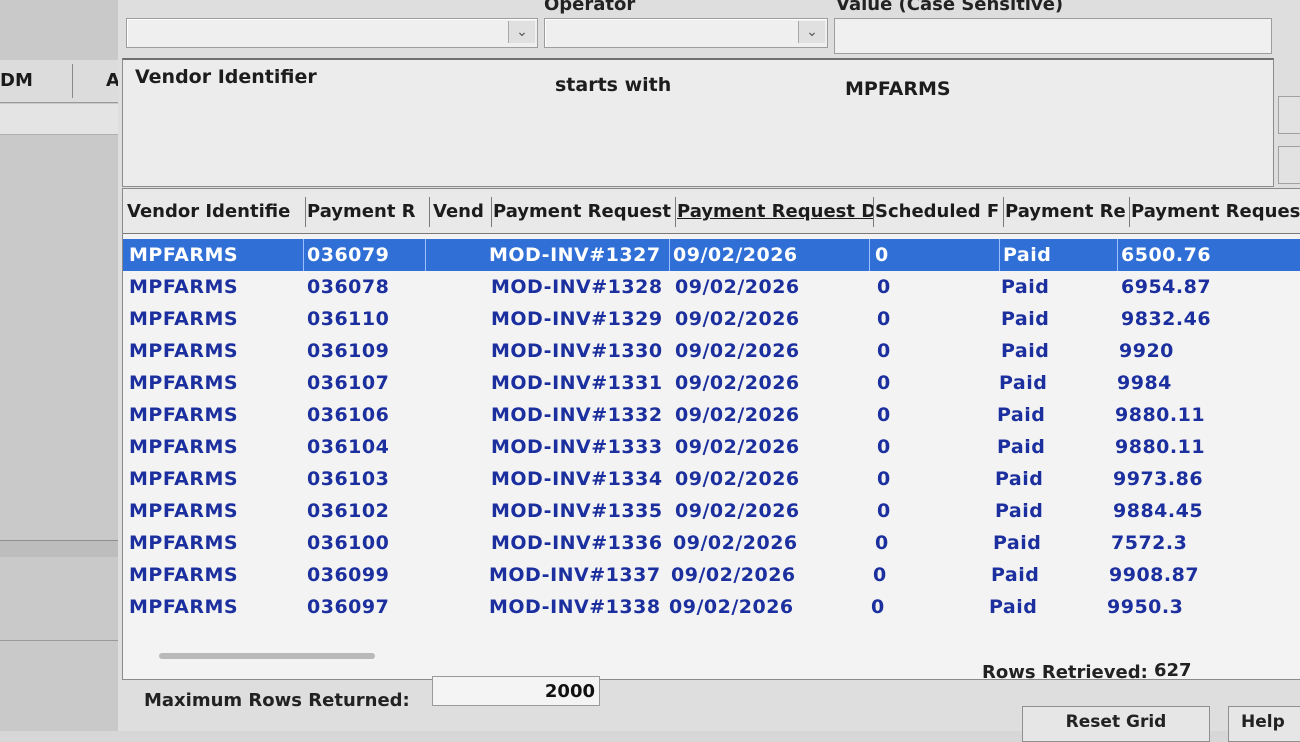 Image resolution: width=1300 pixels, height=742 pixels. I want to click on value-header: Value (Case Sensitive), so click(950, 7).